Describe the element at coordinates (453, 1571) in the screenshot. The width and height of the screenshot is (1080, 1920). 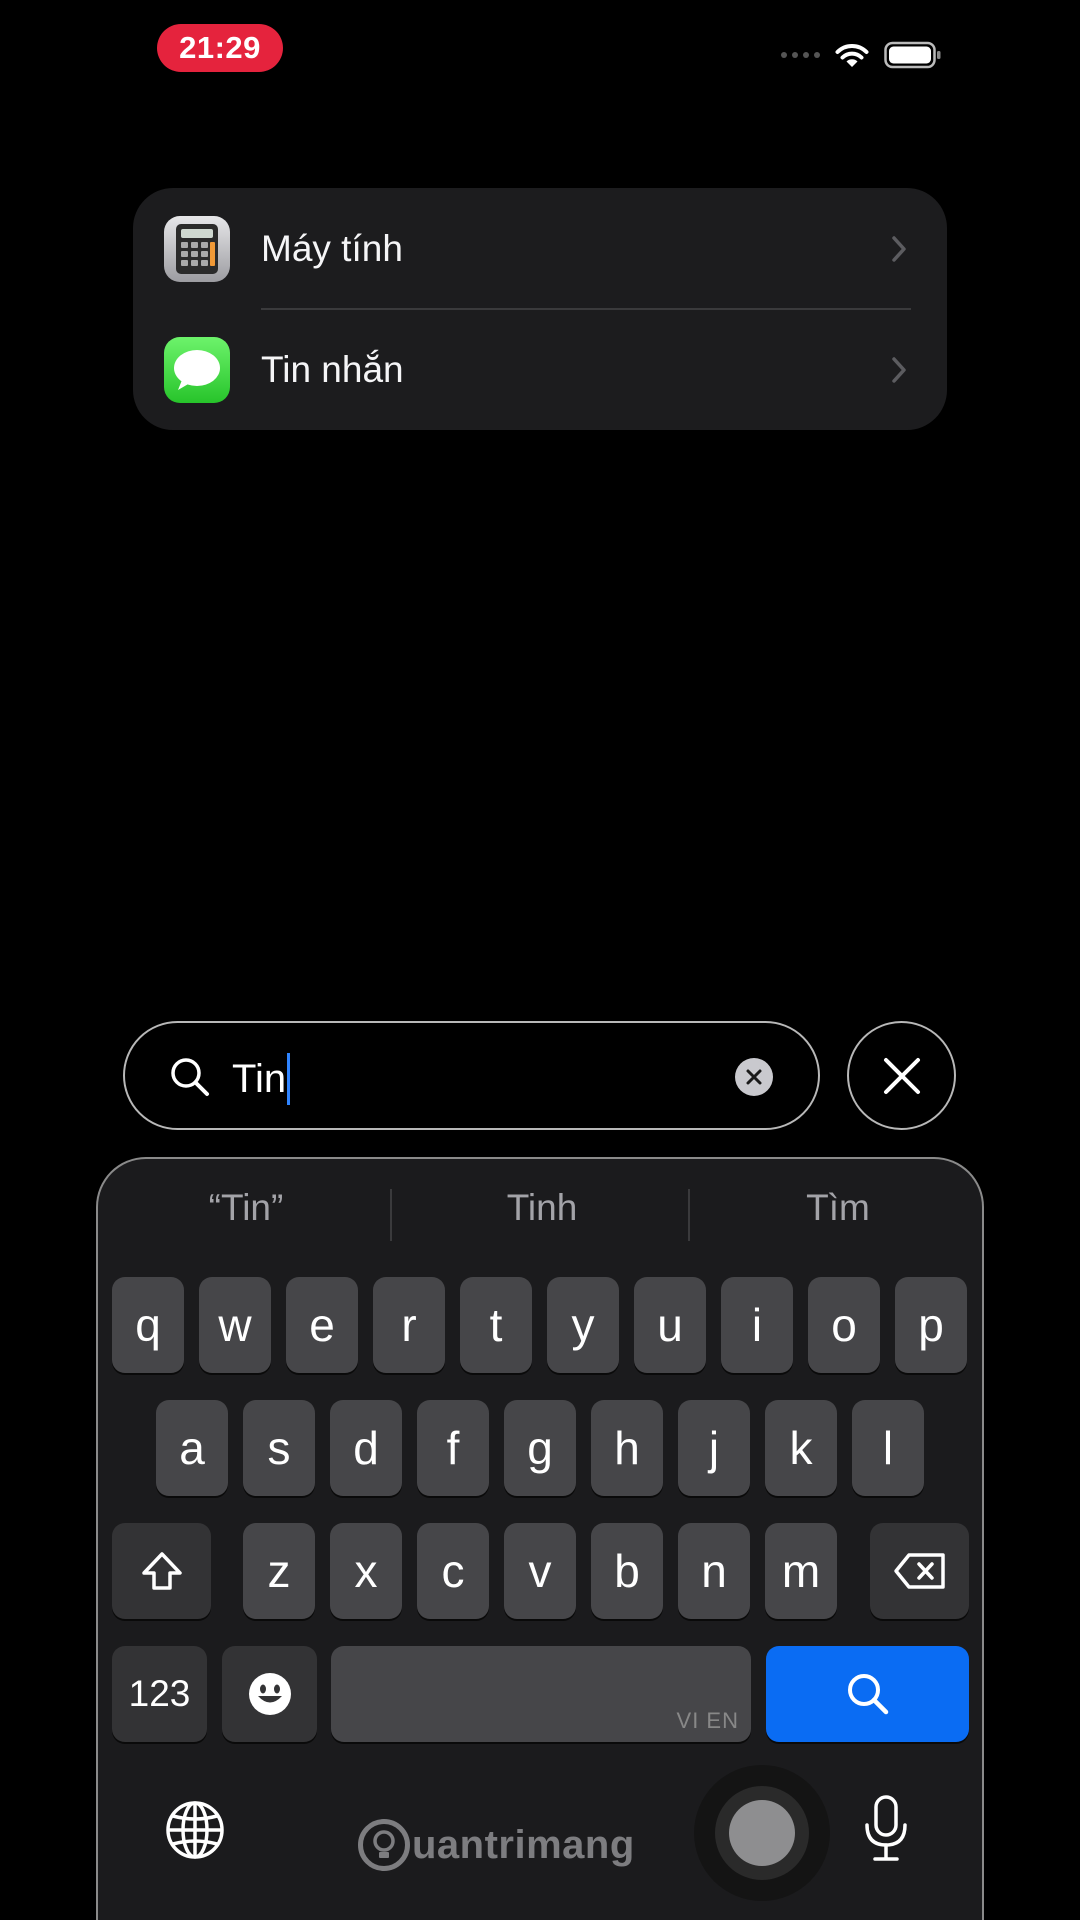
I see `key-c: c` at that location.